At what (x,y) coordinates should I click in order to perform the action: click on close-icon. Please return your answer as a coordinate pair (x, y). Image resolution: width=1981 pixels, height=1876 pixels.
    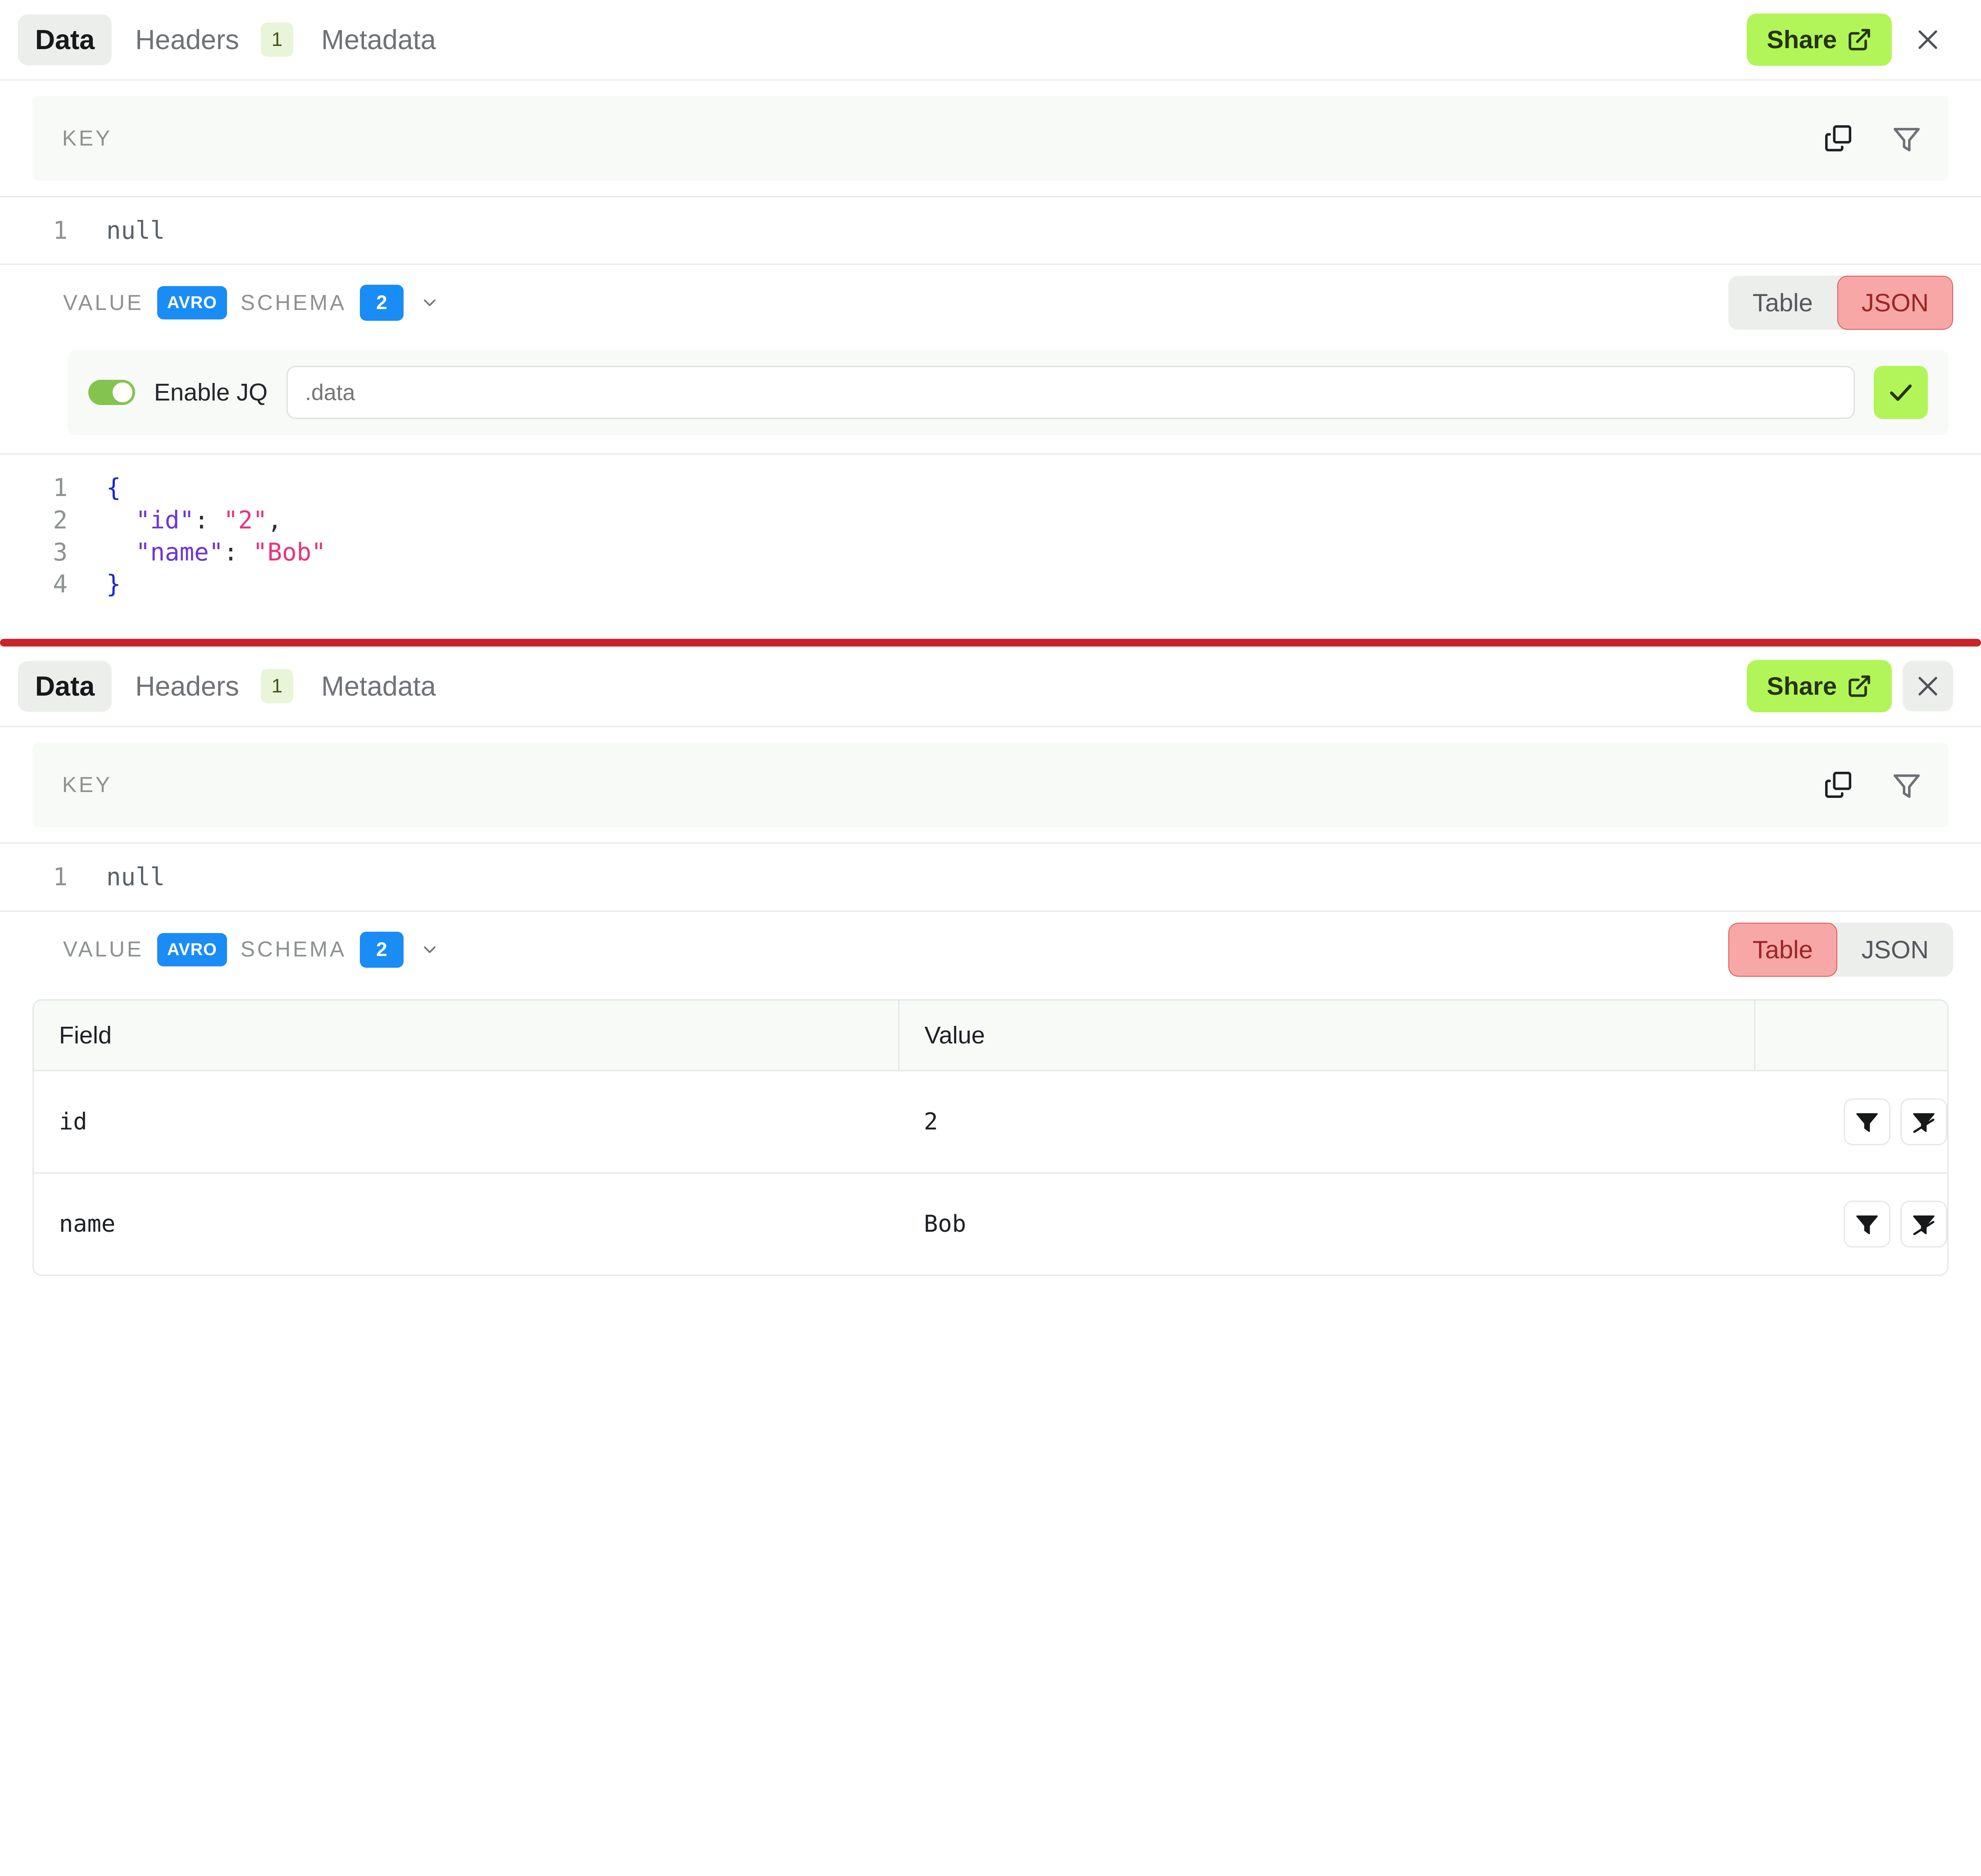
    Looking at the image, I should click on (1928, 40).